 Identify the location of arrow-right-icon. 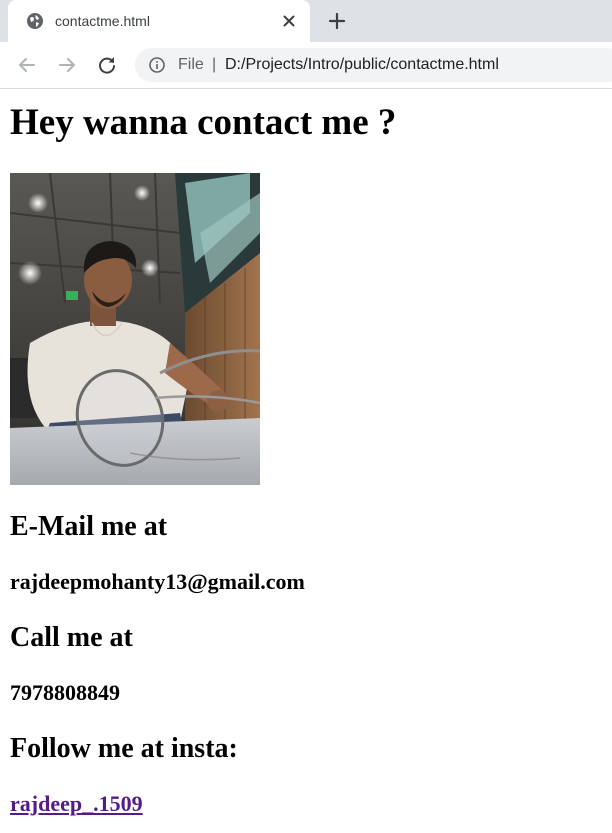
(67, 65).